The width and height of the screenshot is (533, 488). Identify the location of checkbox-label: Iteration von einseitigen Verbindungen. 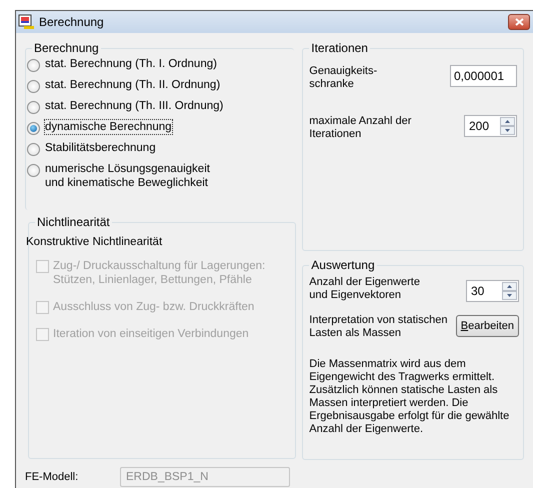
(151, 334).